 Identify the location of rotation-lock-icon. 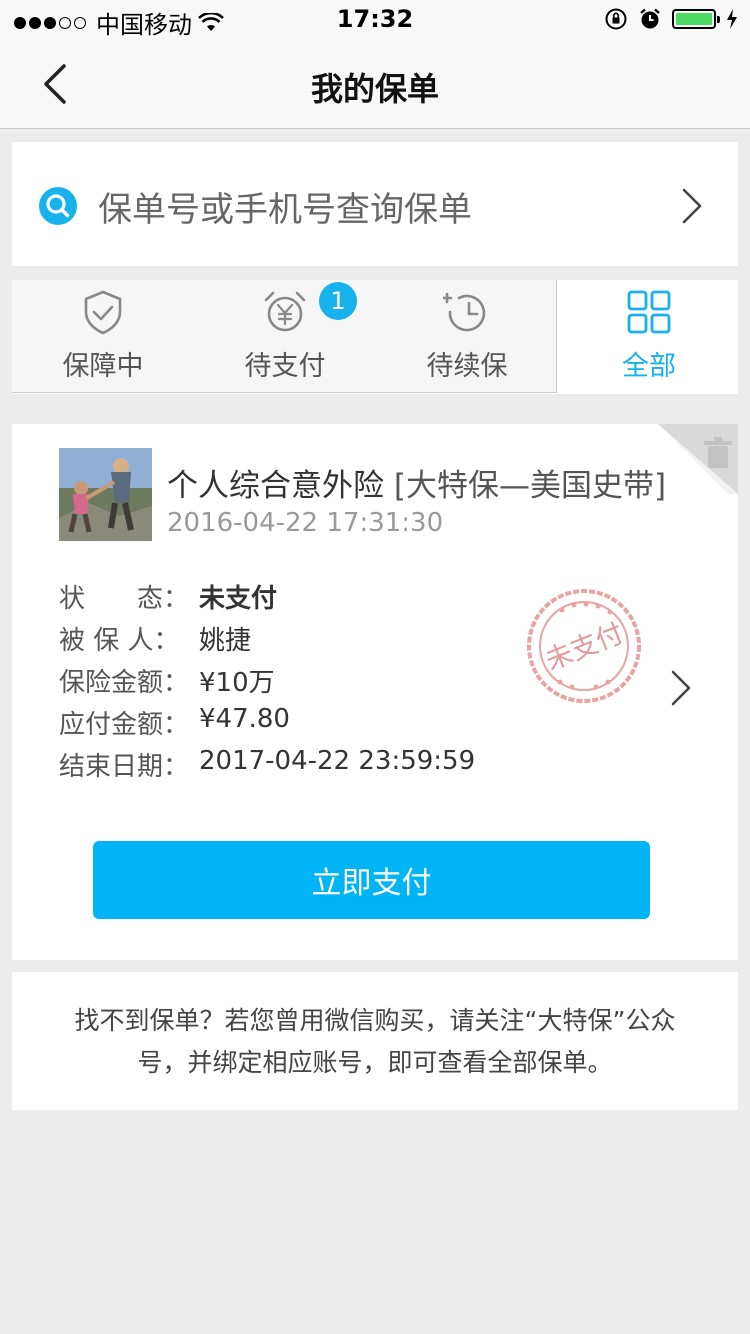
(616, 19).